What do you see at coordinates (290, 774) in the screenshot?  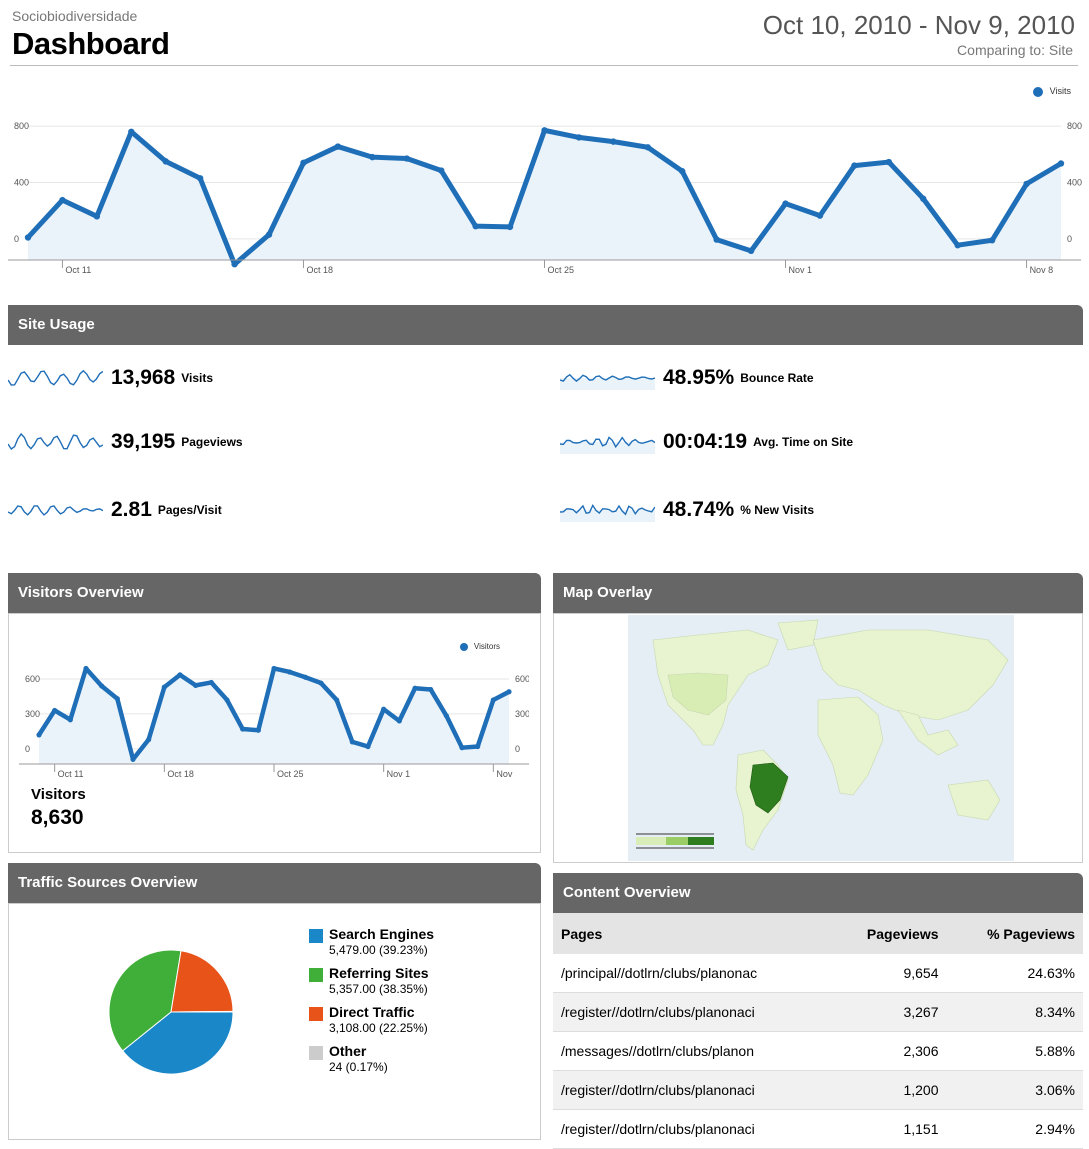 I see `x-tick-label: Oct 25` at bounding box center [290, 774].